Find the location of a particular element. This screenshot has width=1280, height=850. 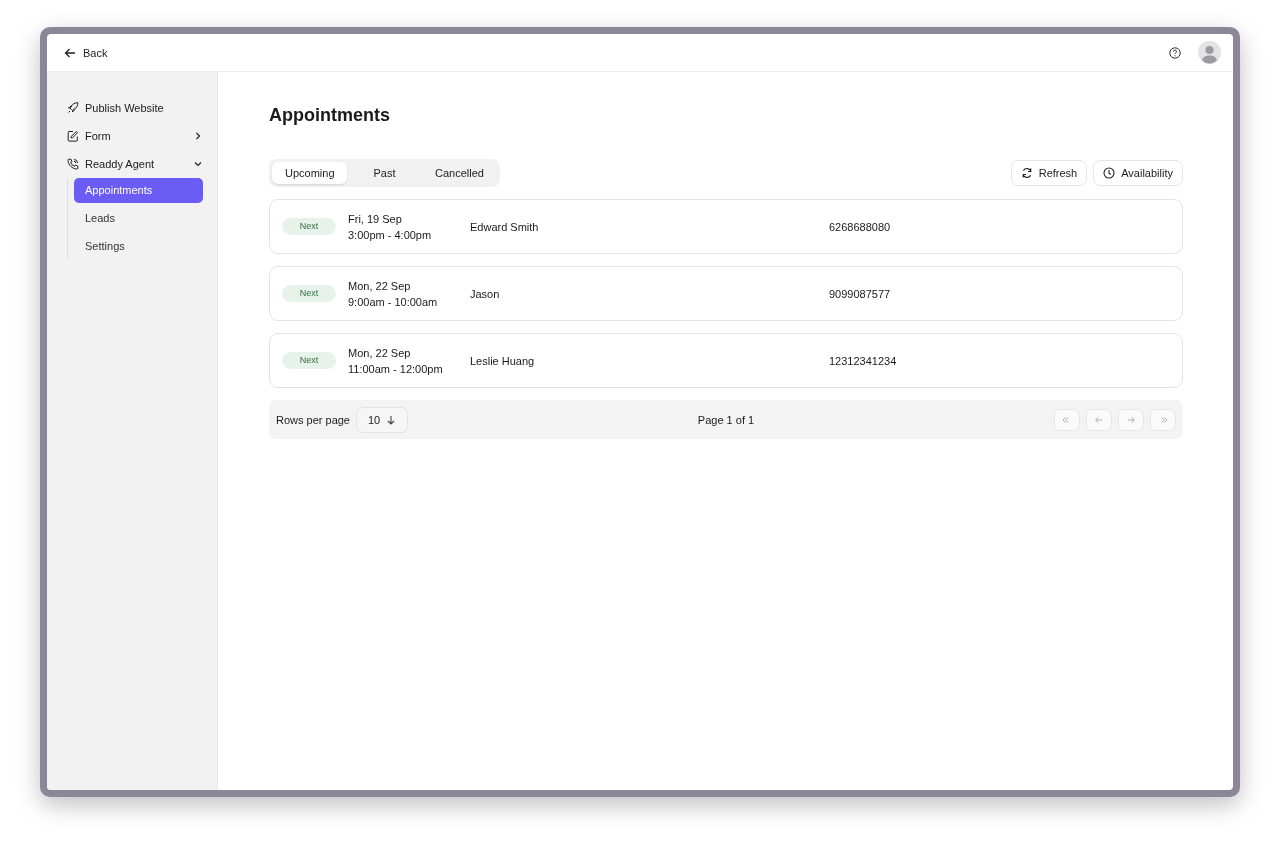

phone-icon is located at coordinates (73, 164).